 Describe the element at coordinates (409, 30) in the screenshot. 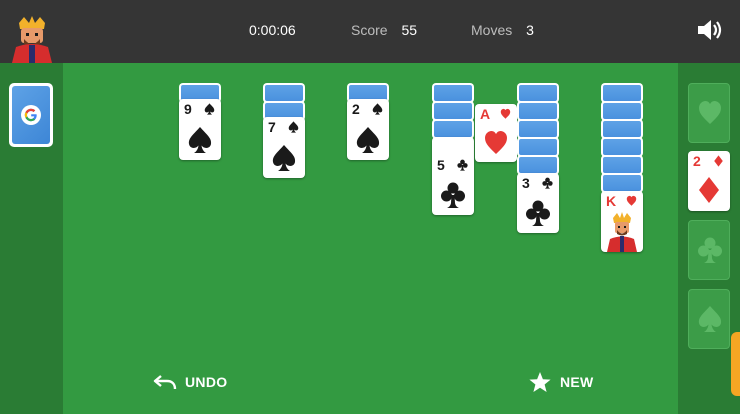

I see `score-value: 55` at that location.